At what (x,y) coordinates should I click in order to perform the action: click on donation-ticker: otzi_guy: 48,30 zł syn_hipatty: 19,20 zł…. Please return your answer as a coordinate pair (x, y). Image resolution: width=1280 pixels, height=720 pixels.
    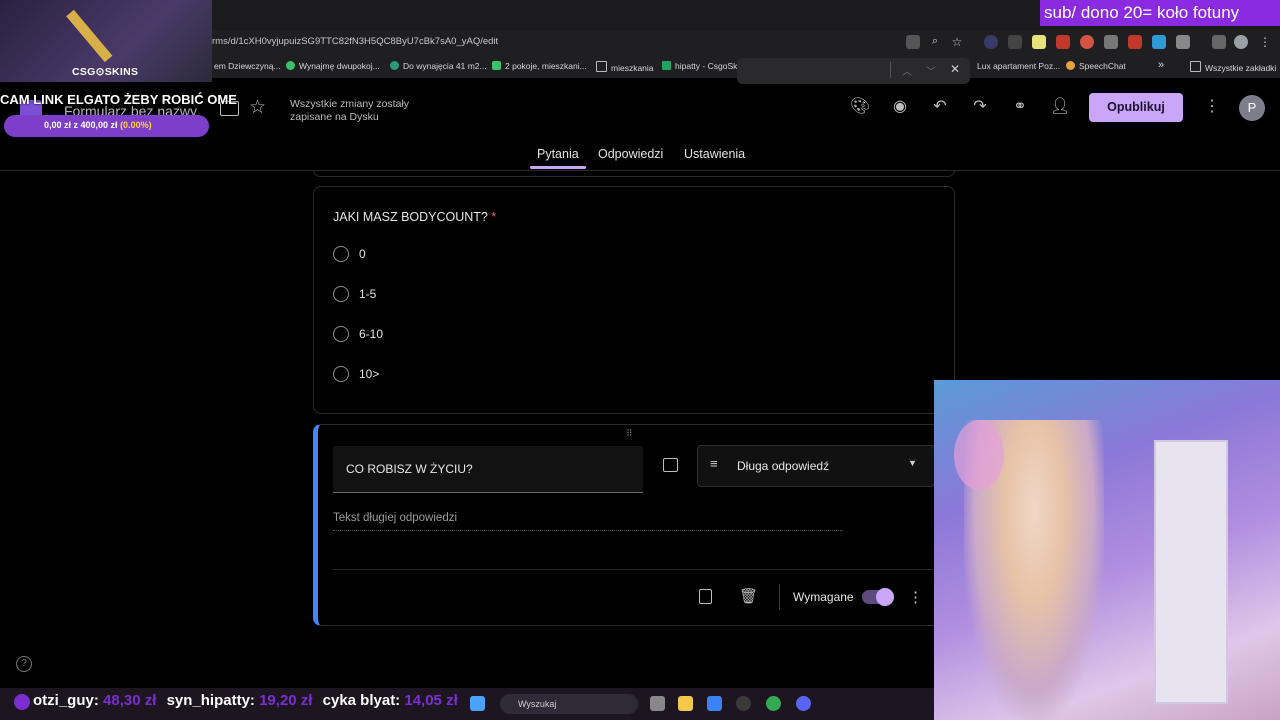
    Looking at the image, I should click on (245, 700).